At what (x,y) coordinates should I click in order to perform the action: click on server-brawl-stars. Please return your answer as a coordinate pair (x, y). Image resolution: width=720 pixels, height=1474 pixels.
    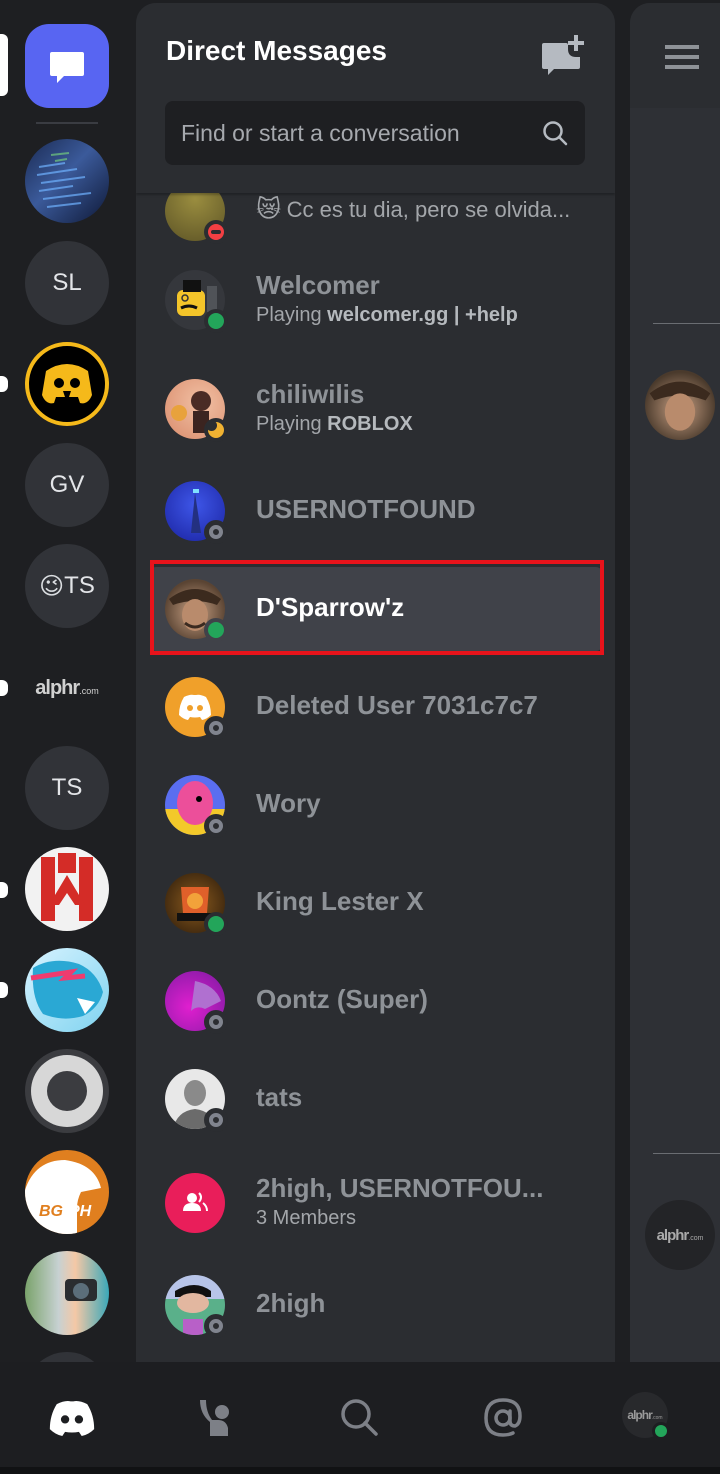
    Looking at the image, I should click on (67, 384).